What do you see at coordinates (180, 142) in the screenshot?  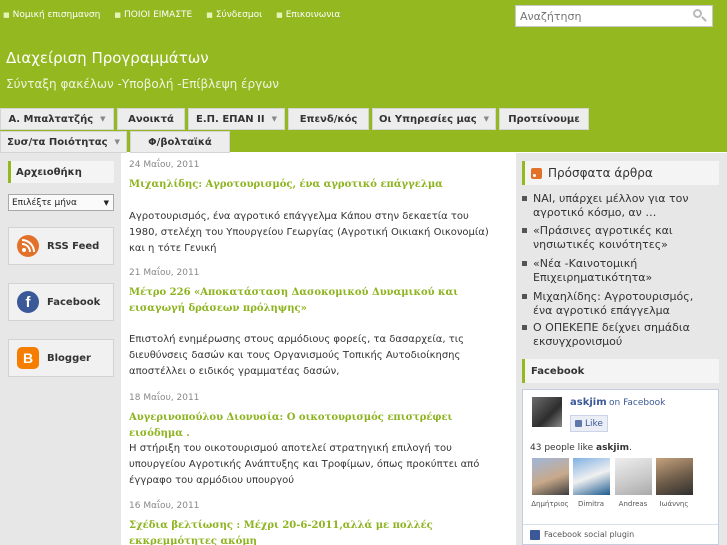 I see `nav-photovoltaics: Φ/βολταϊκά` at bounding box center [180, 142].